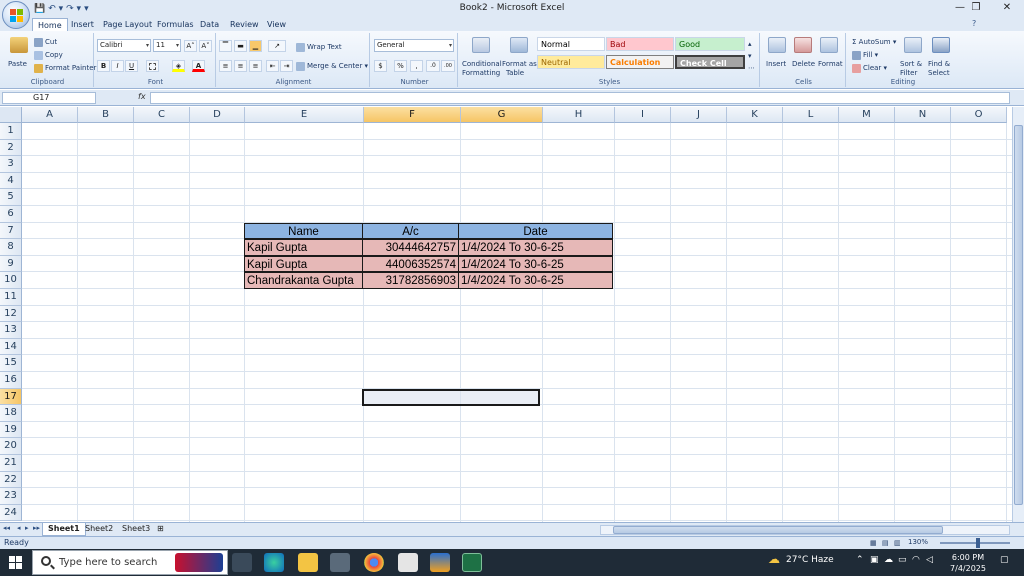 The width and height of the screenshot is (1024, 576). Describe the element at coordinates (929, 560) in the screenshot. I see `volume-icon: ◁` at that location.